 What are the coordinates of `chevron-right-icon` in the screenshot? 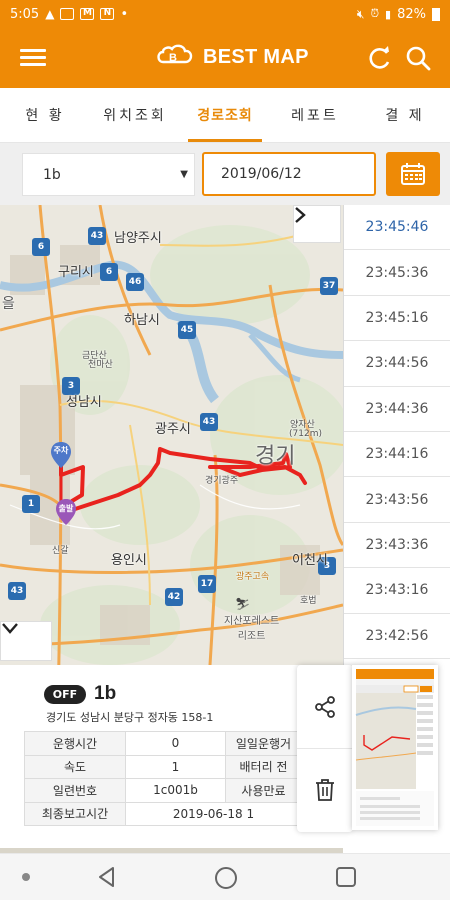 It's located at (300, 215).